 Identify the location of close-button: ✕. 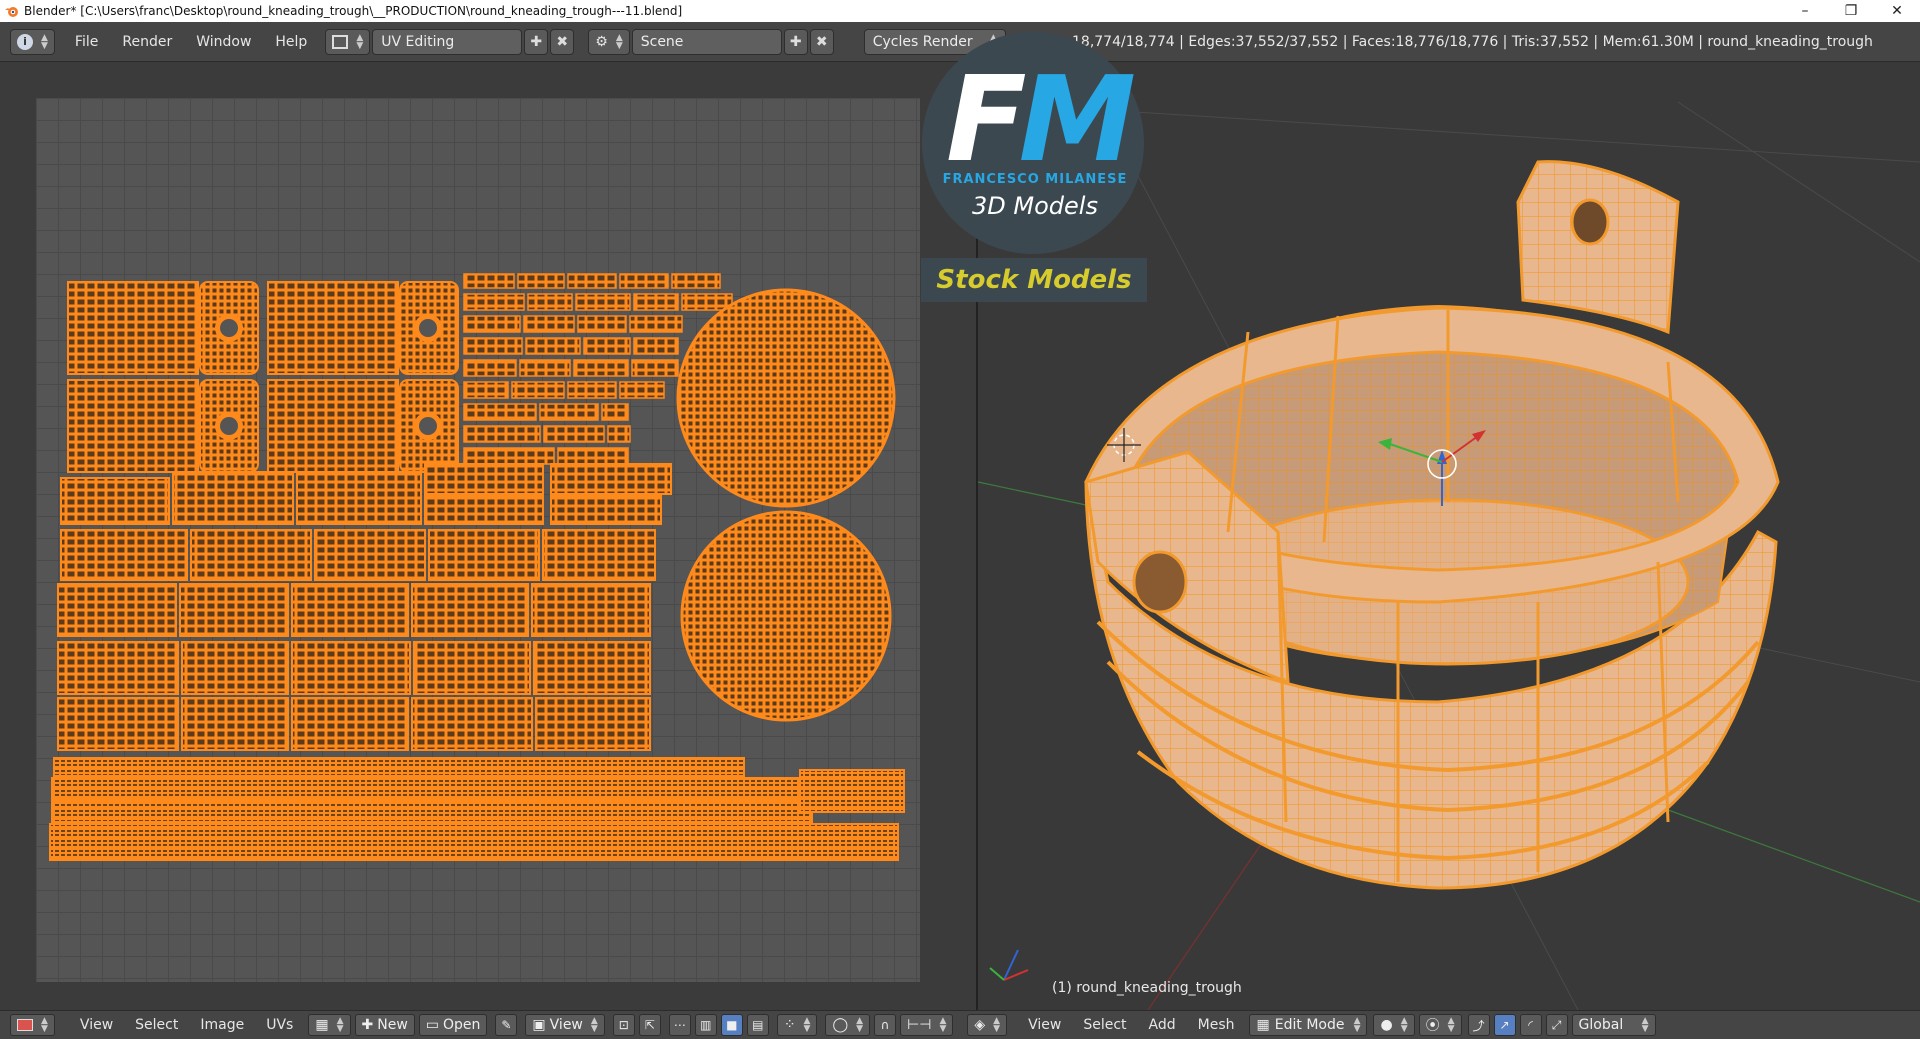
(1897, 11).